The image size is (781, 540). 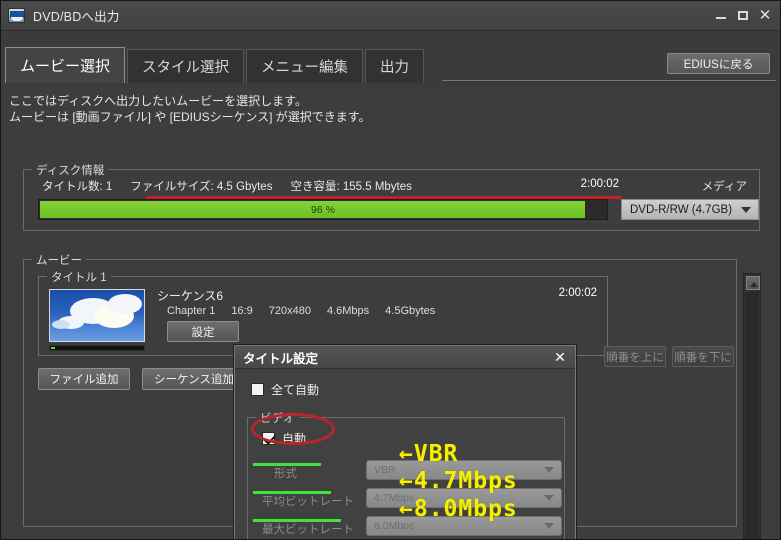 What do you see at coordinates (458, 509) in the screenshot?
I see `annotation-arrow-max-bitrate: ←8.0Mbps` at bounding box center [458, 509].